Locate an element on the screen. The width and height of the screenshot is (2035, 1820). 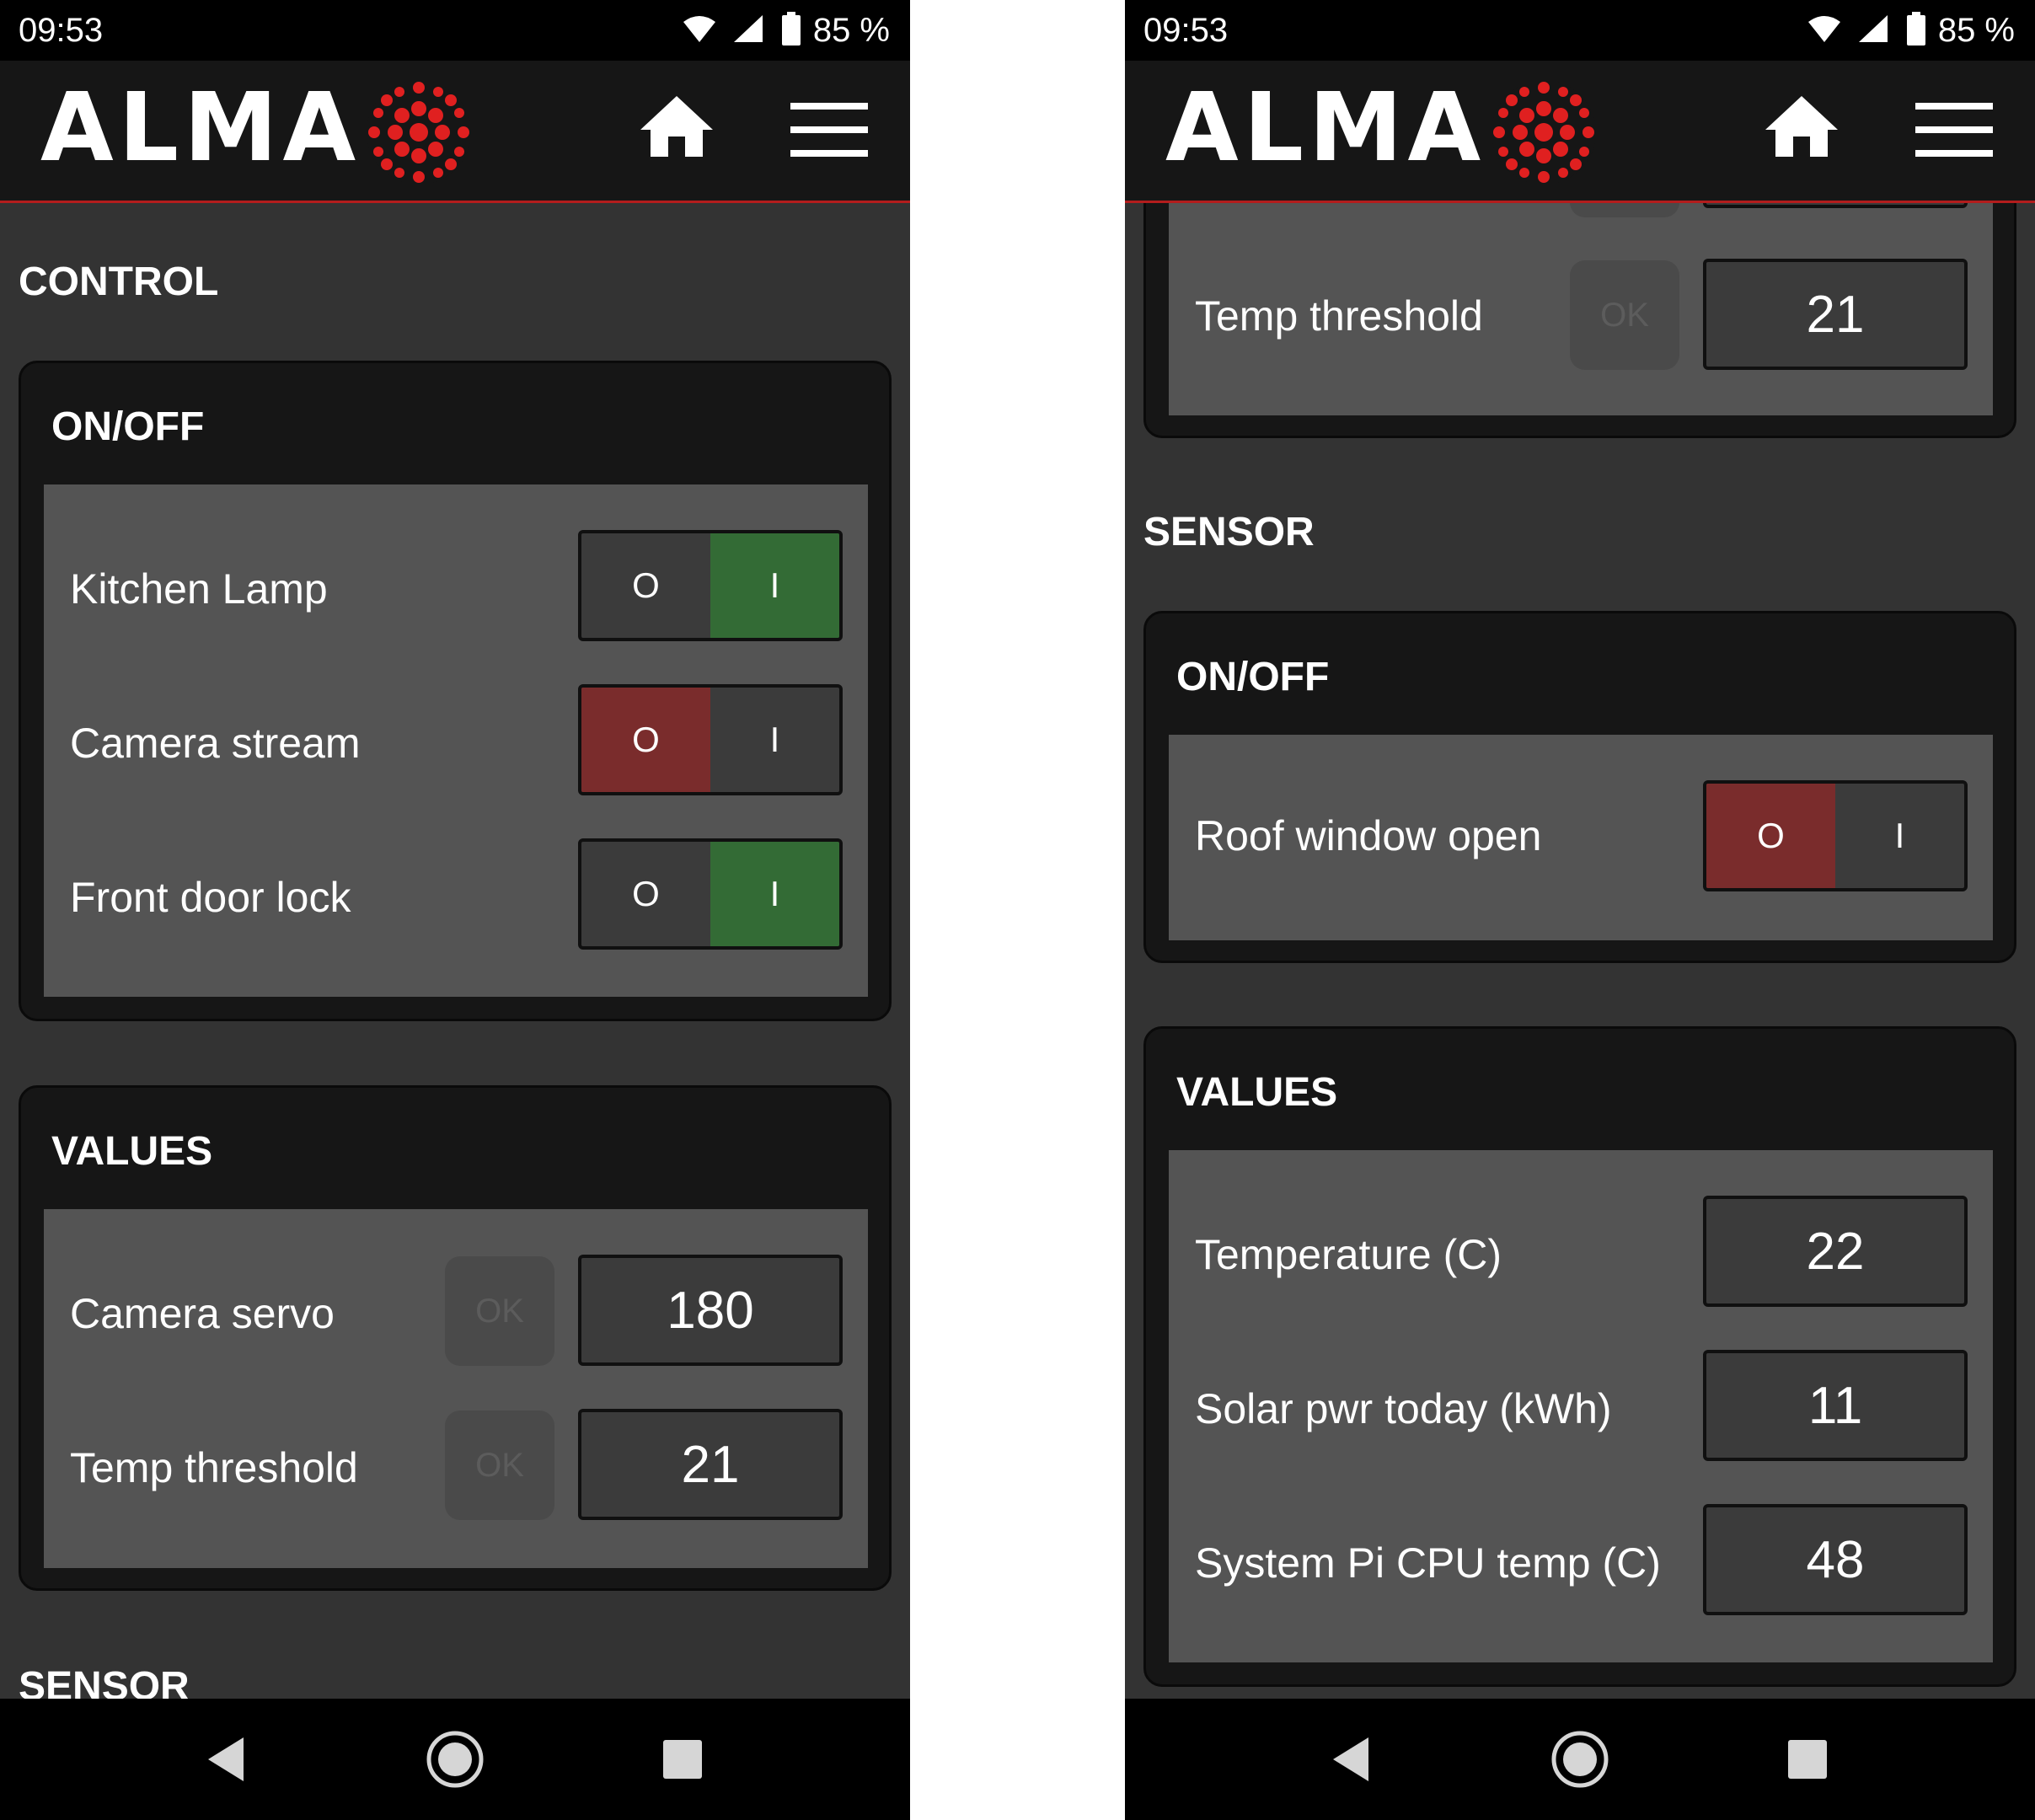
sensor-onoff-card: ON/OFF Roof window open O I is located at coordinates (1579, 787).